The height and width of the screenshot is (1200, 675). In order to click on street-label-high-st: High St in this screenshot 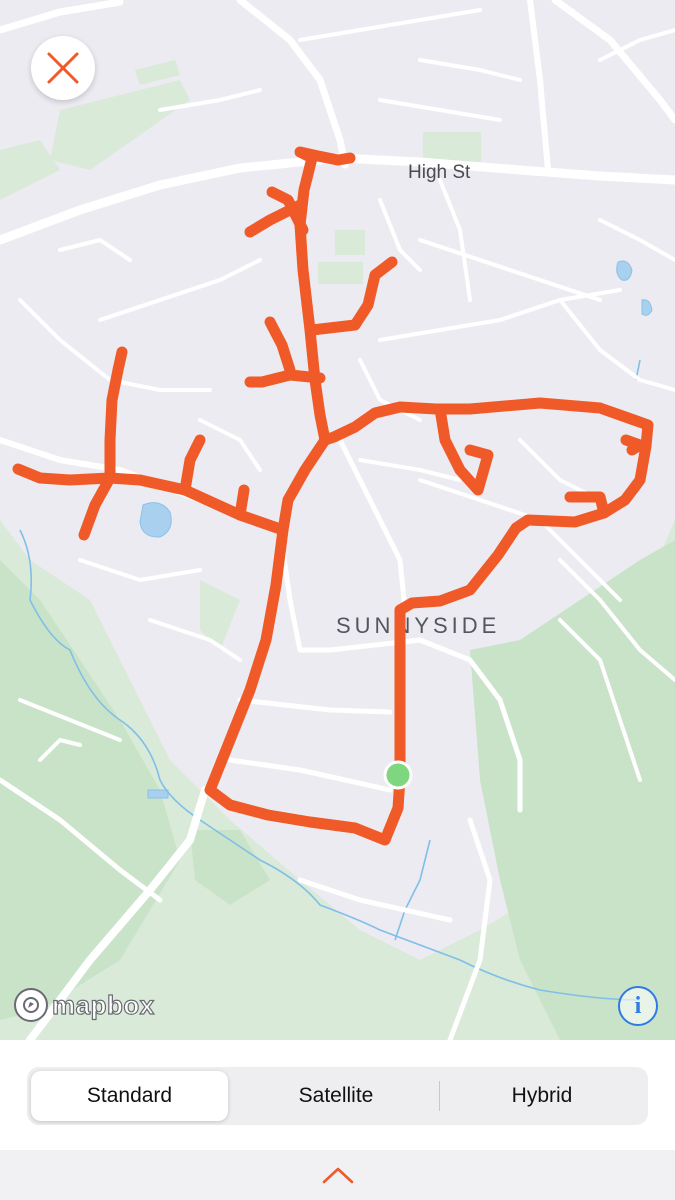, I will do `click(439, 172)`.